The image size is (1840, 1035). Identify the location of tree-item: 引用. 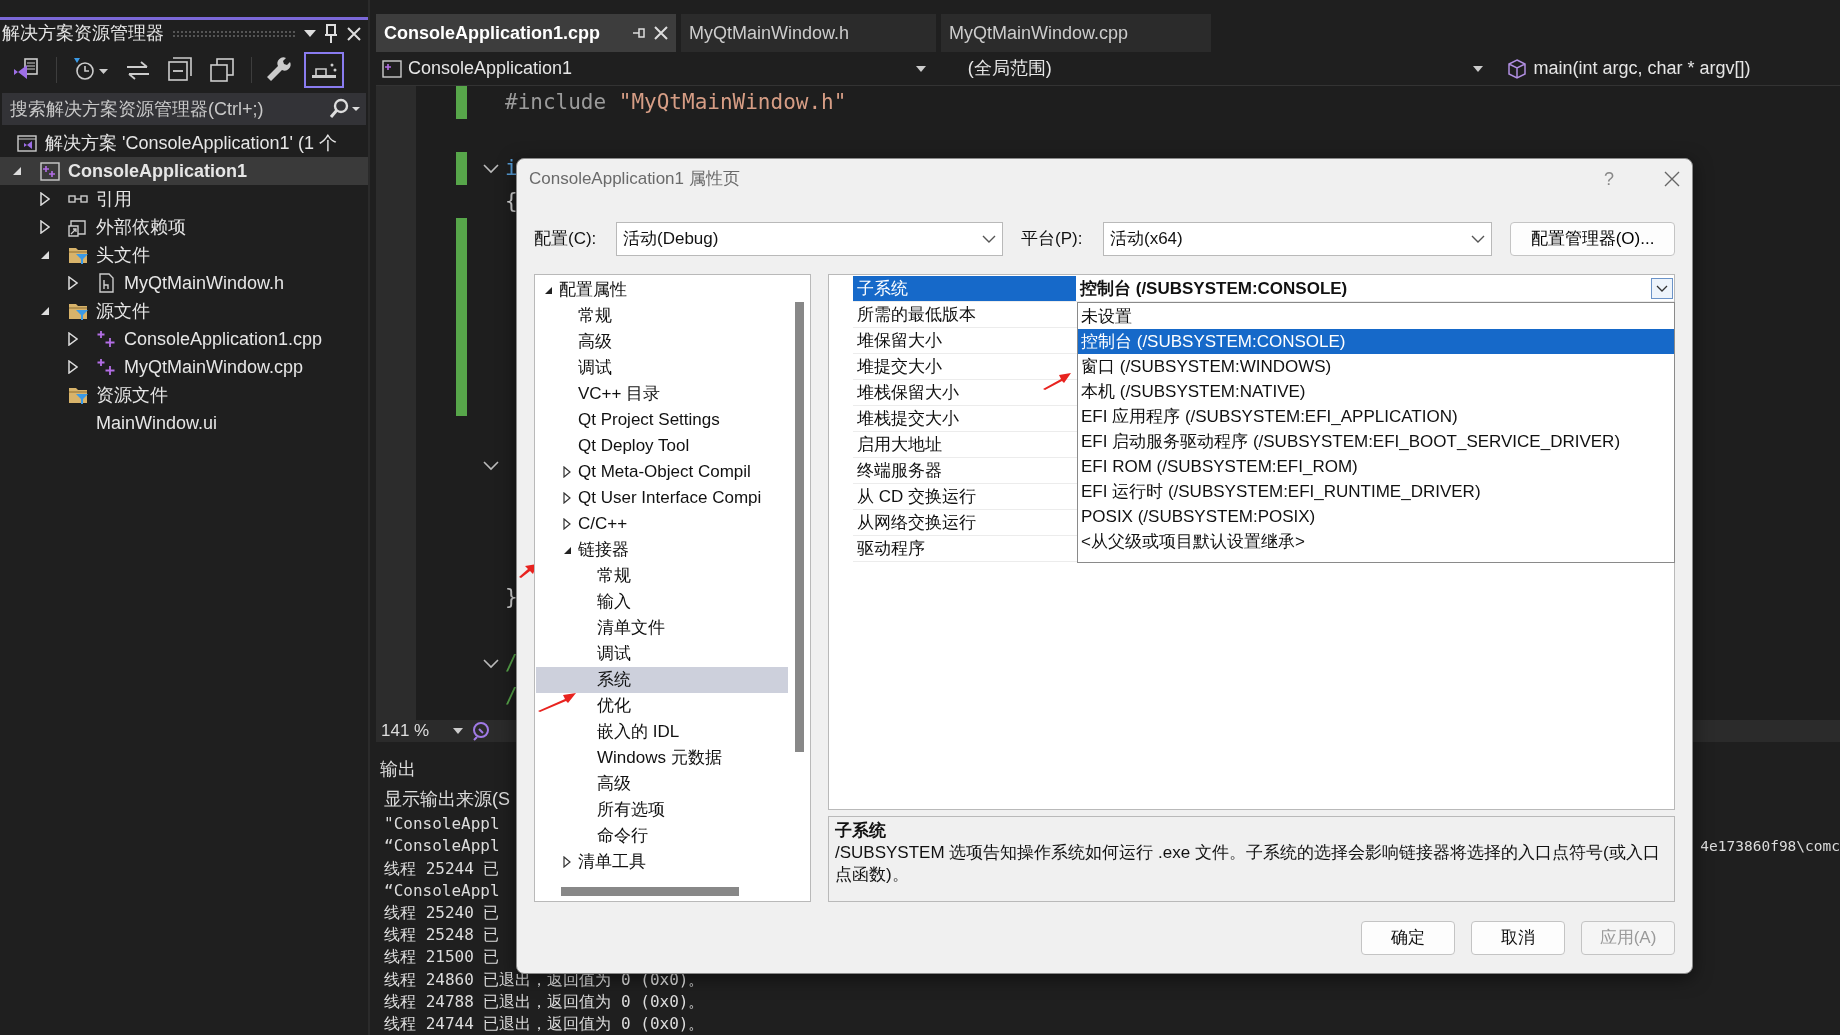
(184, 199).